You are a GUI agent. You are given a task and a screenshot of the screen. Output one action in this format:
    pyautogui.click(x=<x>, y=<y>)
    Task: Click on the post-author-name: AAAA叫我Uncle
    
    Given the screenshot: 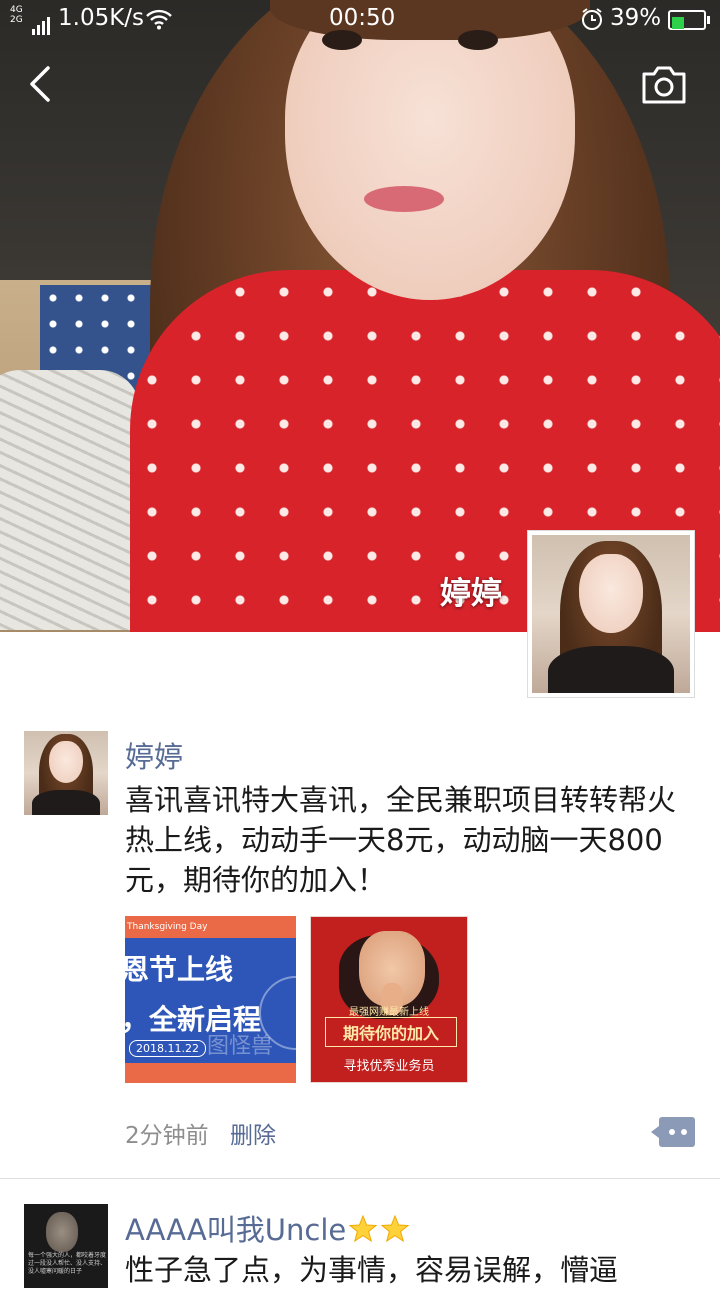 What is the action you would take?
    pyautogui.click(x=236, y=1230)
    